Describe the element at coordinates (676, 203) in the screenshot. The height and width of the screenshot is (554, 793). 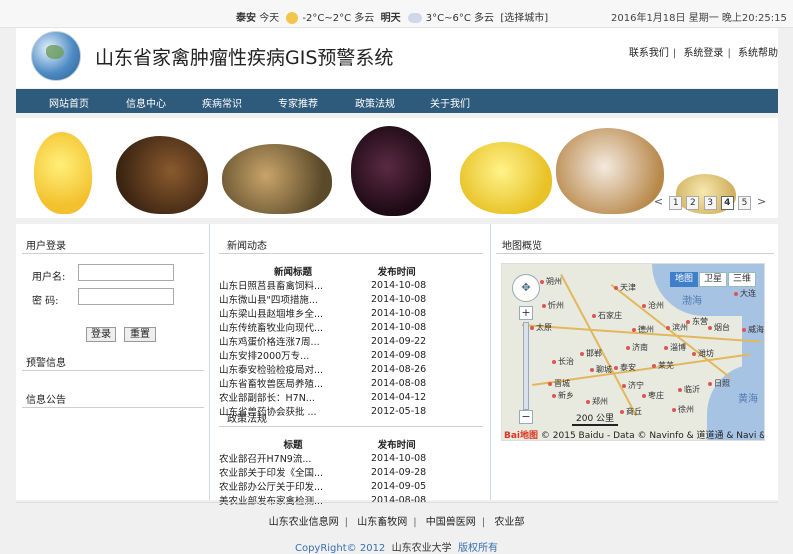
I see `banner-page-1: 1` at that location.